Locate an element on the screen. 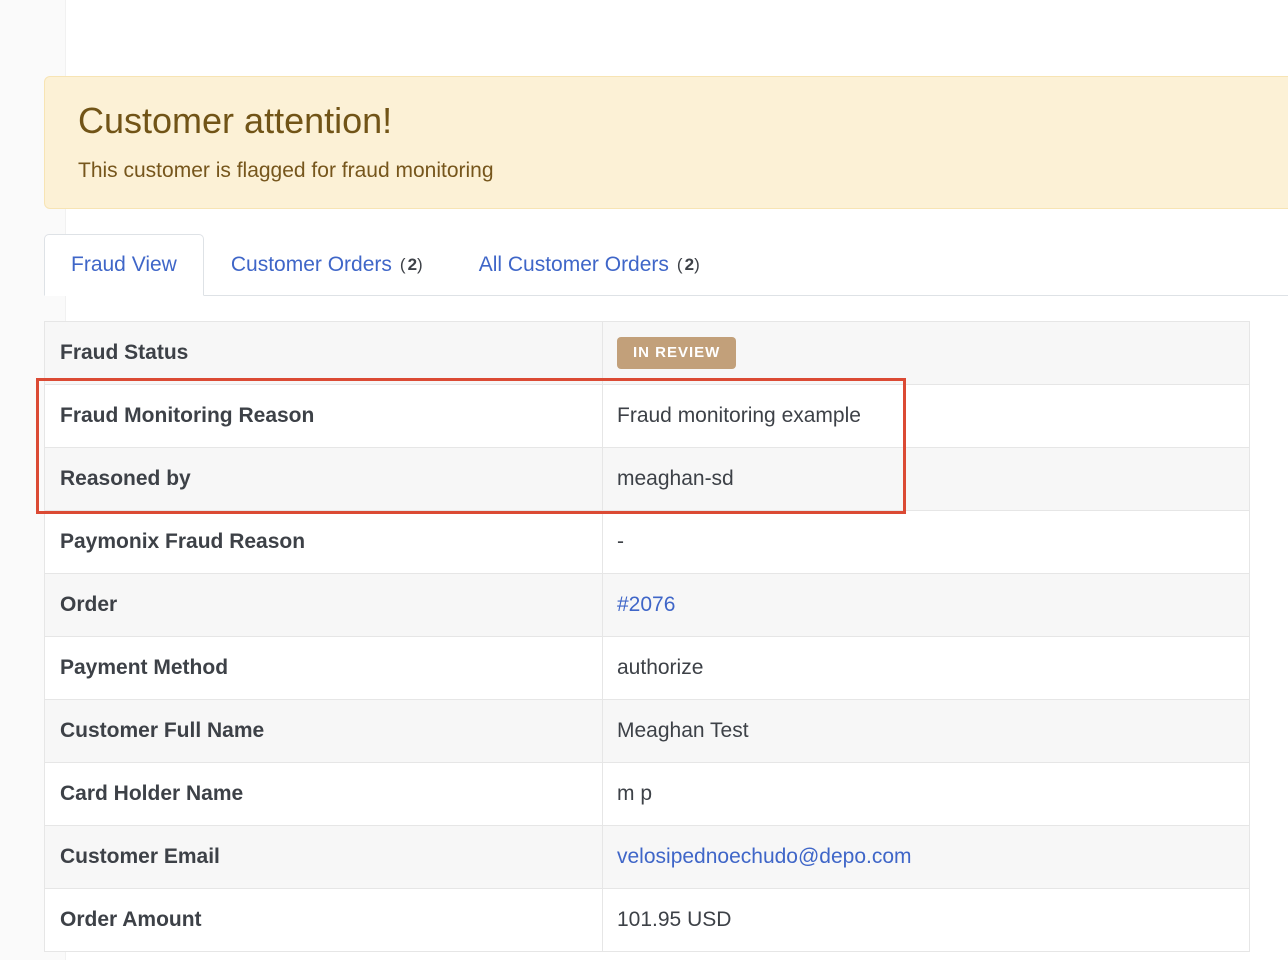 This screenshot has width=1288, height=960. row-value: m p is located at coordinates (926, 794).